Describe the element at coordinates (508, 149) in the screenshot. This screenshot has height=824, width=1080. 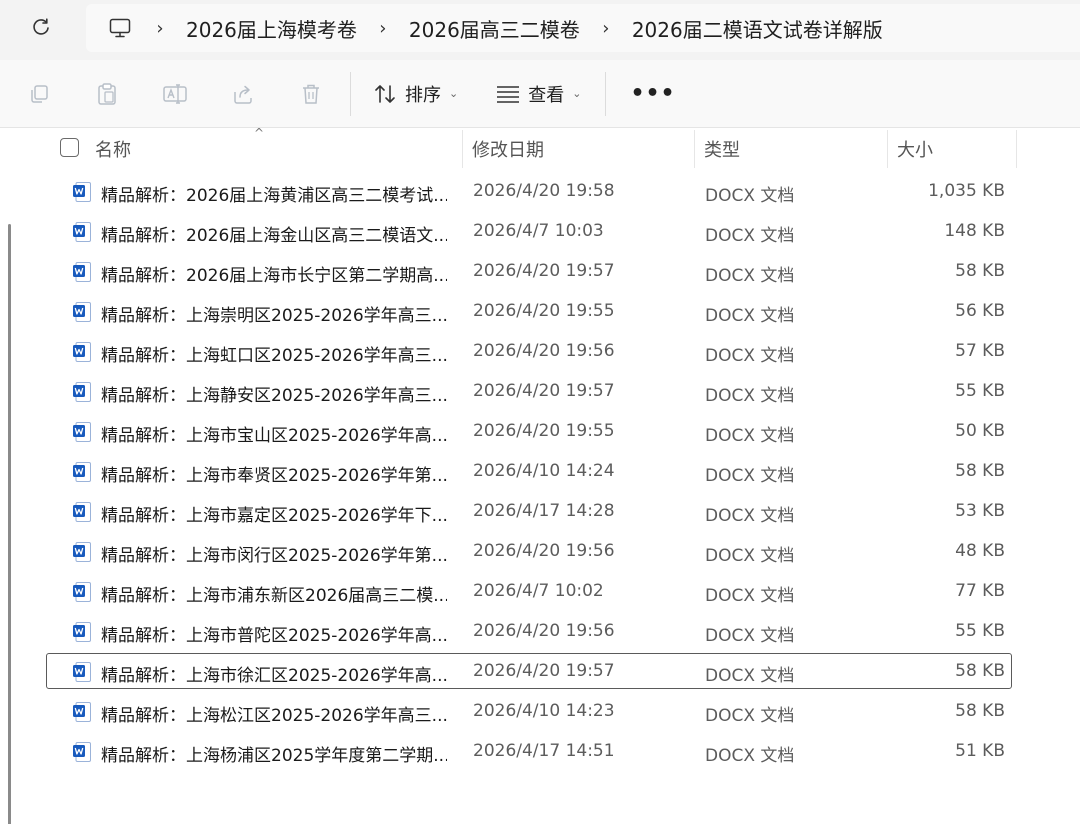
I see `column-header-date: 修改日期` at that location.